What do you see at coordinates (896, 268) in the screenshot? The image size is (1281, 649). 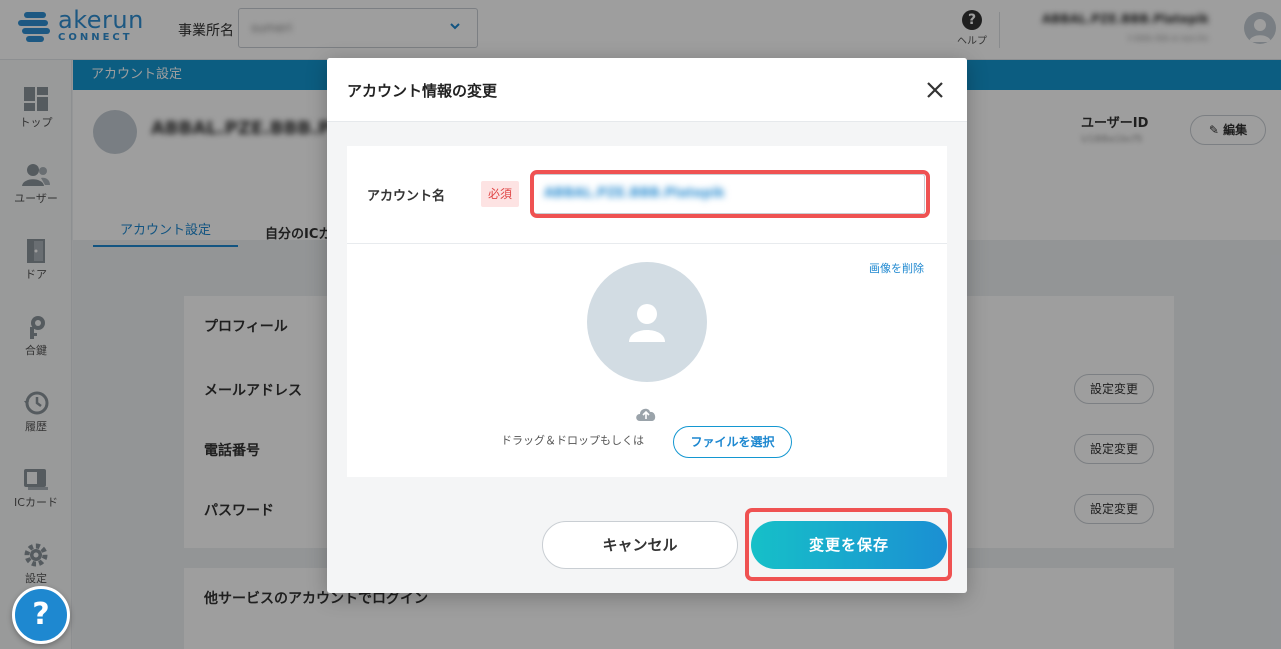 I see `delete-image-link: 画像を削除` at bounding box center [896, 268].